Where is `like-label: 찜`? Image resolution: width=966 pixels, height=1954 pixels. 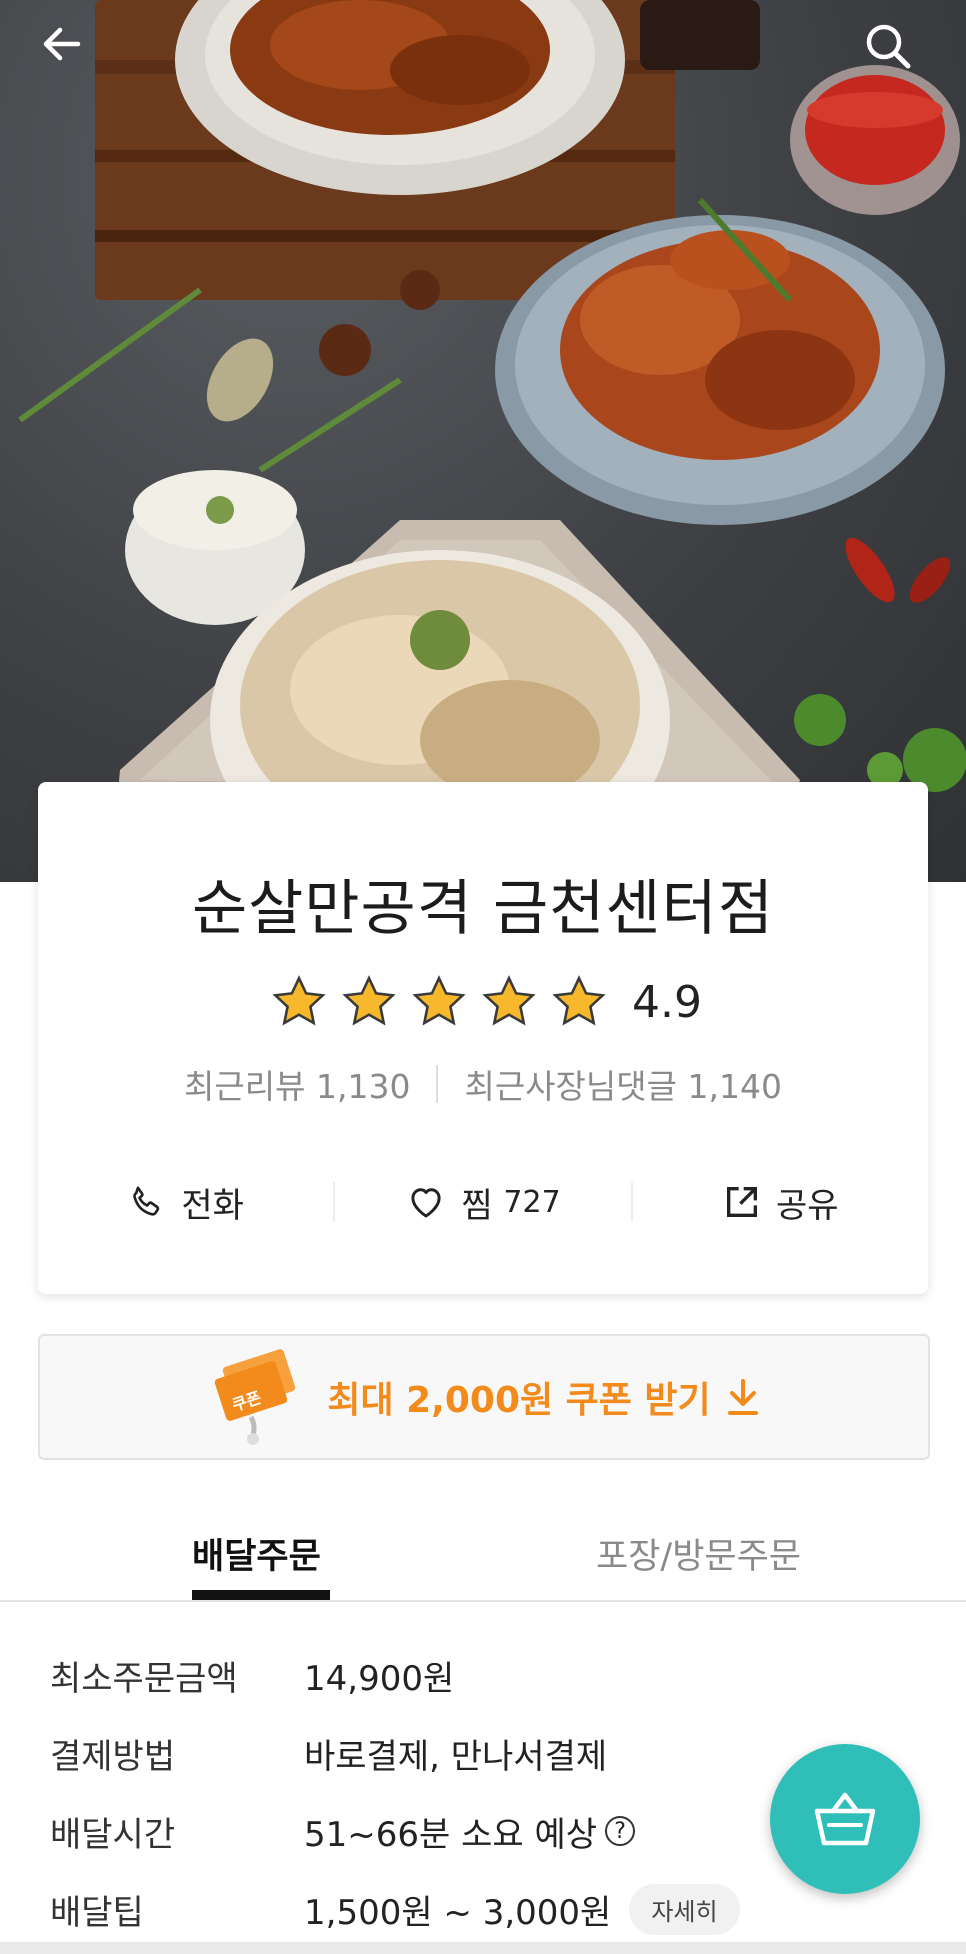 like-label: 찜 is located at coordinates (477, 1205).